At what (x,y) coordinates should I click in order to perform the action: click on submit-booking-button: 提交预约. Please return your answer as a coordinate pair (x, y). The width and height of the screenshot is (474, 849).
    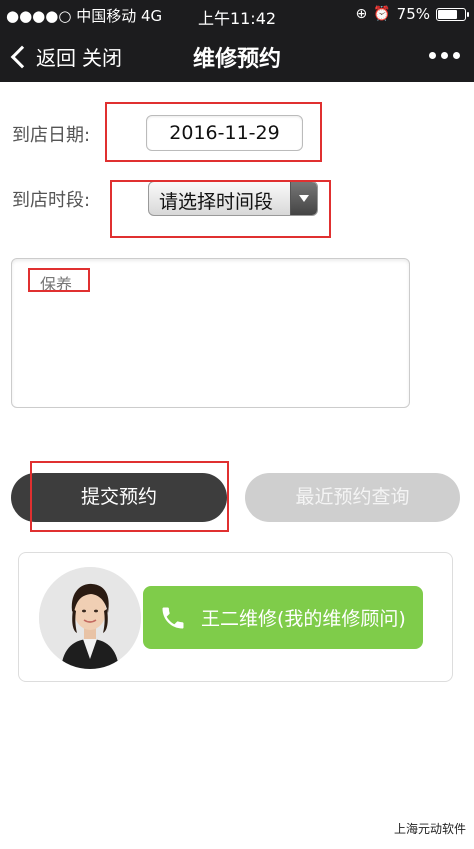
    Looking at the image, I should click on (119, 497).